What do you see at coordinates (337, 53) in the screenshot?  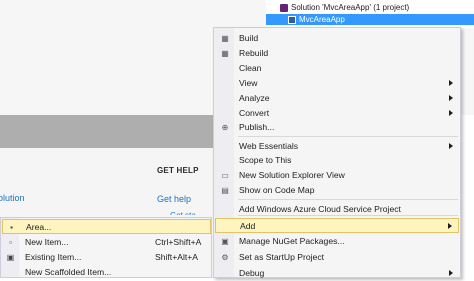 I see `menu-item-rebuild: ▦ Rebuild` at bounding box center [337, 53].